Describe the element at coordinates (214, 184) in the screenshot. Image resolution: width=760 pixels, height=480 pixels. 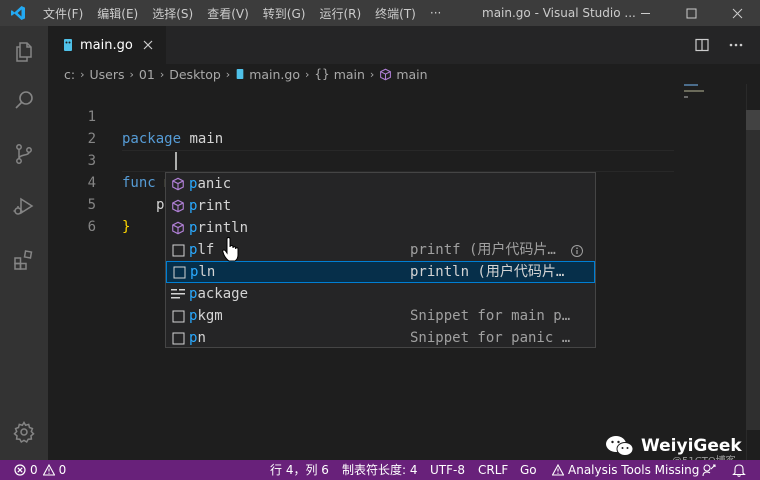
I see `suggestion-rest: anic` at that location.